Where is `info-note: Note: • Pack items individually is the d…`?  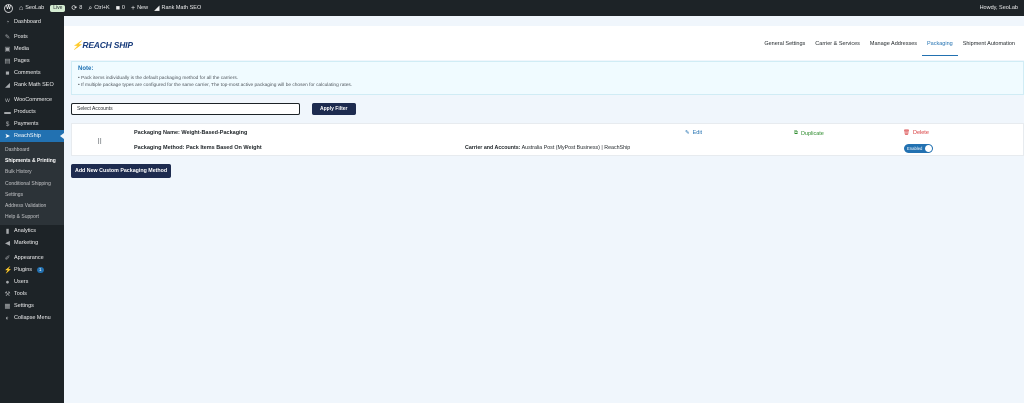
info-note: Note: • Pack items individually is the d… is located at coordinates (547, 78).